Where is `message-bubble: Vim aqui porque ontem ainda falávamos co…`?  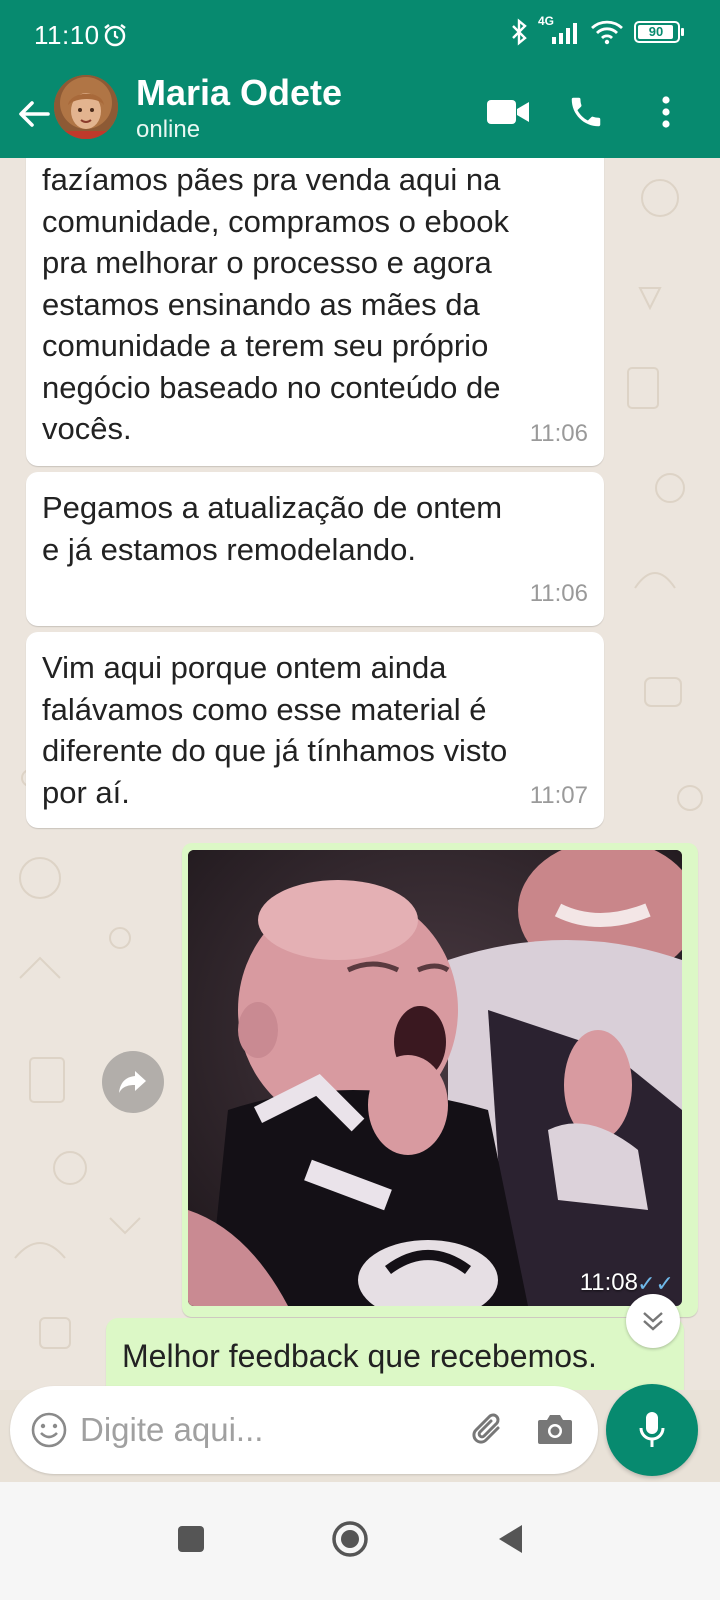 message-bubble: Vim aqui porque ontem ainda falávamos co… is located at coordinates (315, 730).